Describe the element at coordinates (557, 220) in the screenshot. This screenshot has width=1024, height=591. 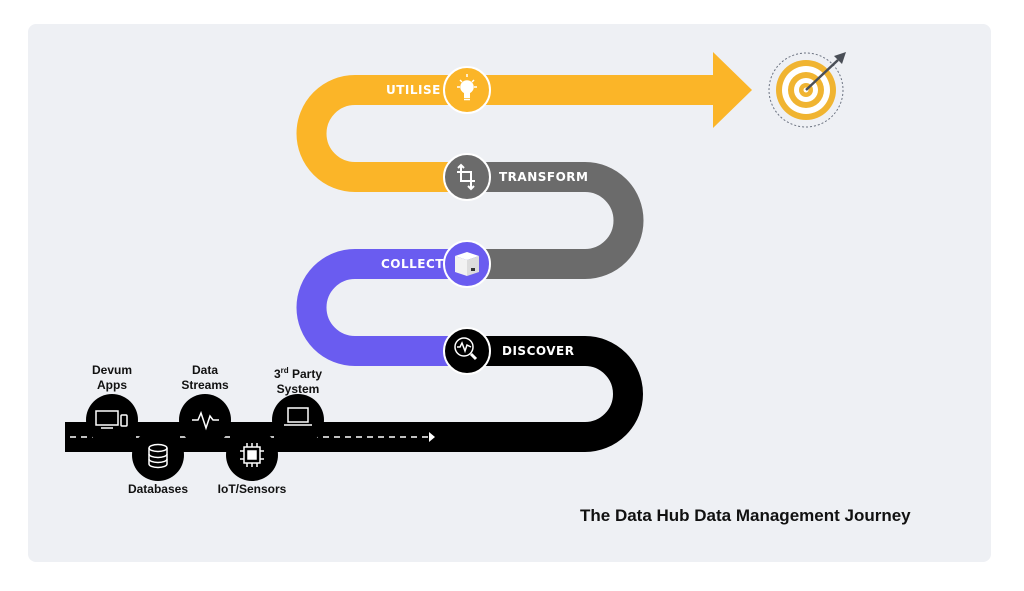
I see `road-transform` at that location.